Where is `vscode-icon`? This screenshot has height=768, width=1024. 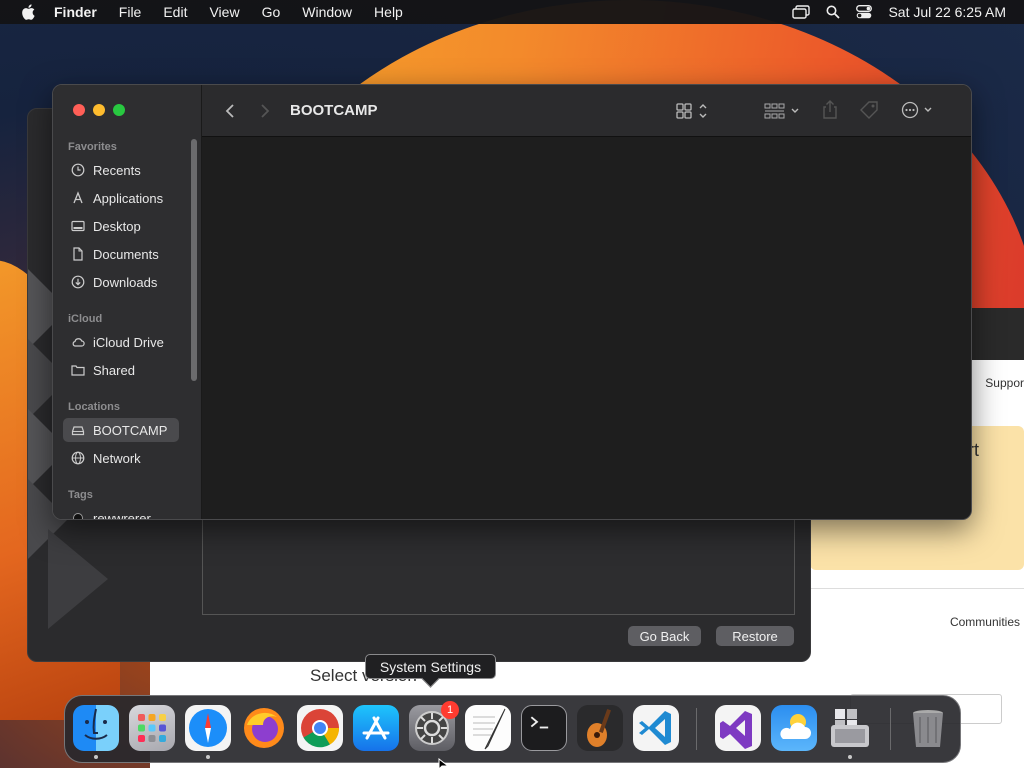 vscode-icon is located at coordinates (656, 728).